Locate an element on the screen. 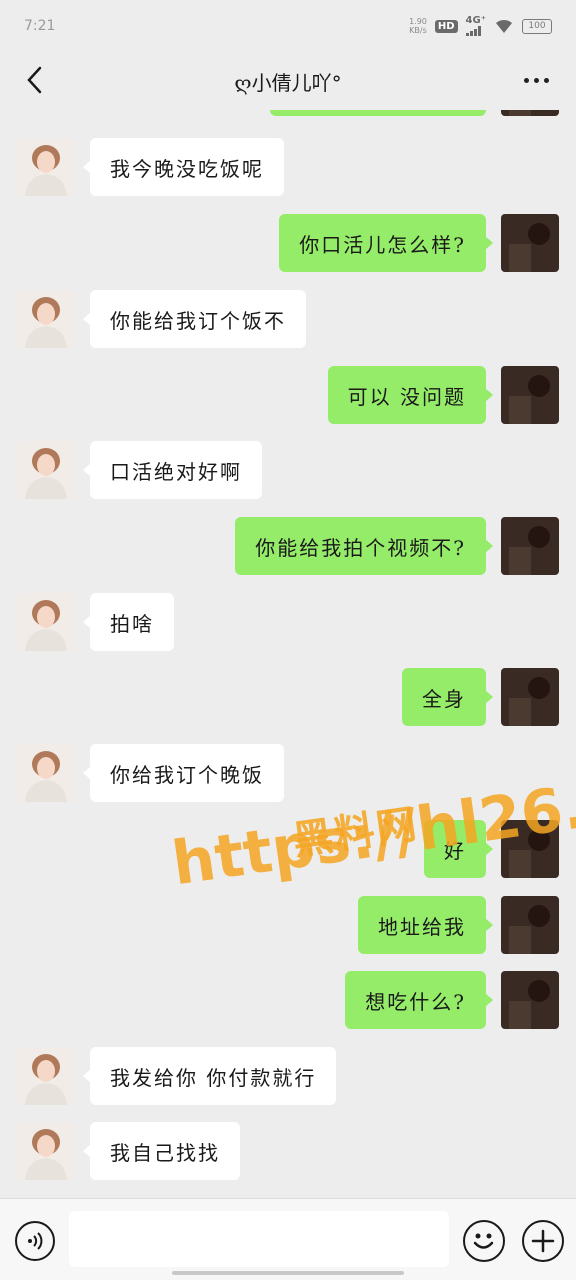 The image size is (576, 1280). message-bubble: 好 is located at coordinates (458, 849).